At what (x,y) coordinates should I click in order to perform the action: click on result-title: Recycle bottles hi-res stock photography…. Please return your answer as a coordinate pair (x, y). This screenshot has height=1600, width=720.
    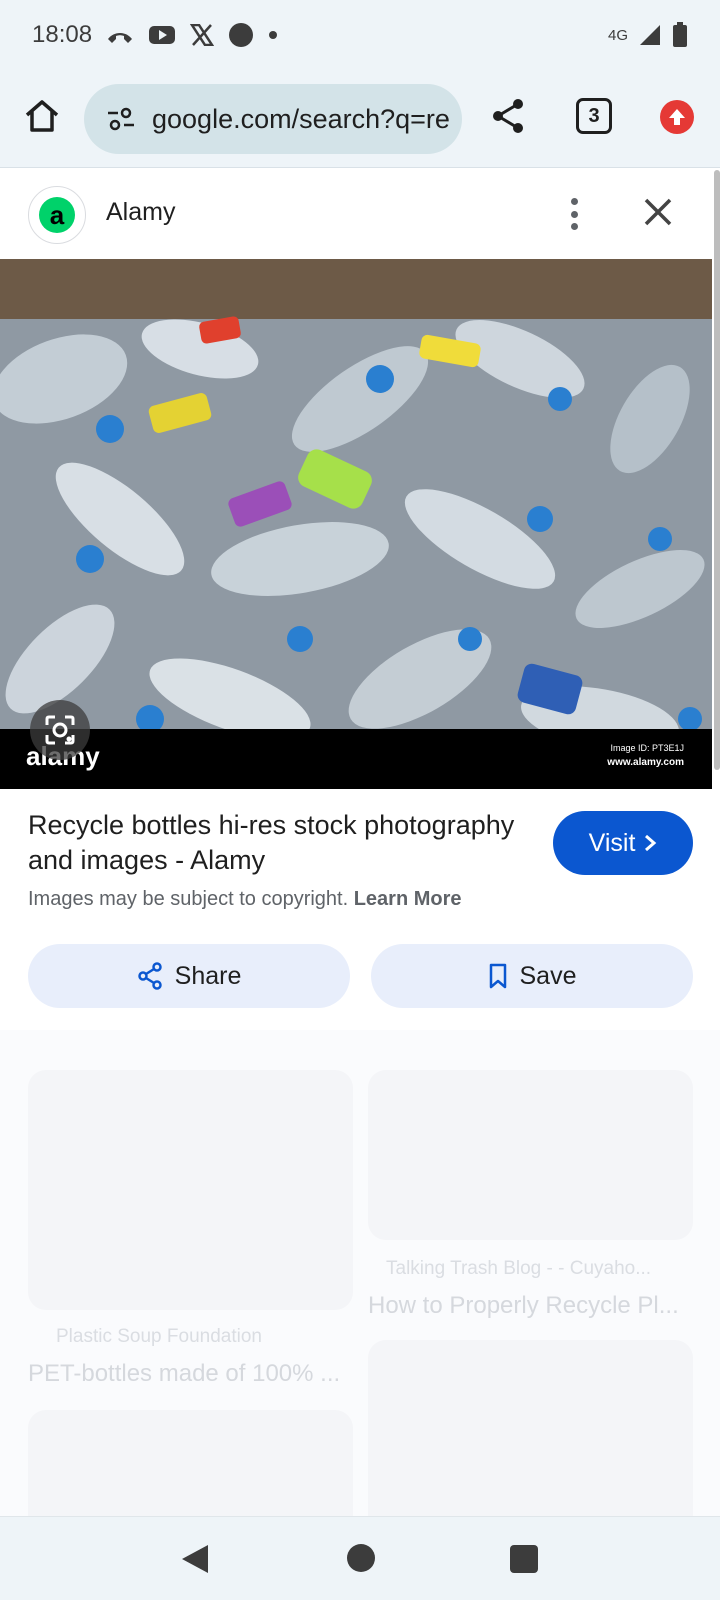
    Looking at the image, I should click on (278, 843).